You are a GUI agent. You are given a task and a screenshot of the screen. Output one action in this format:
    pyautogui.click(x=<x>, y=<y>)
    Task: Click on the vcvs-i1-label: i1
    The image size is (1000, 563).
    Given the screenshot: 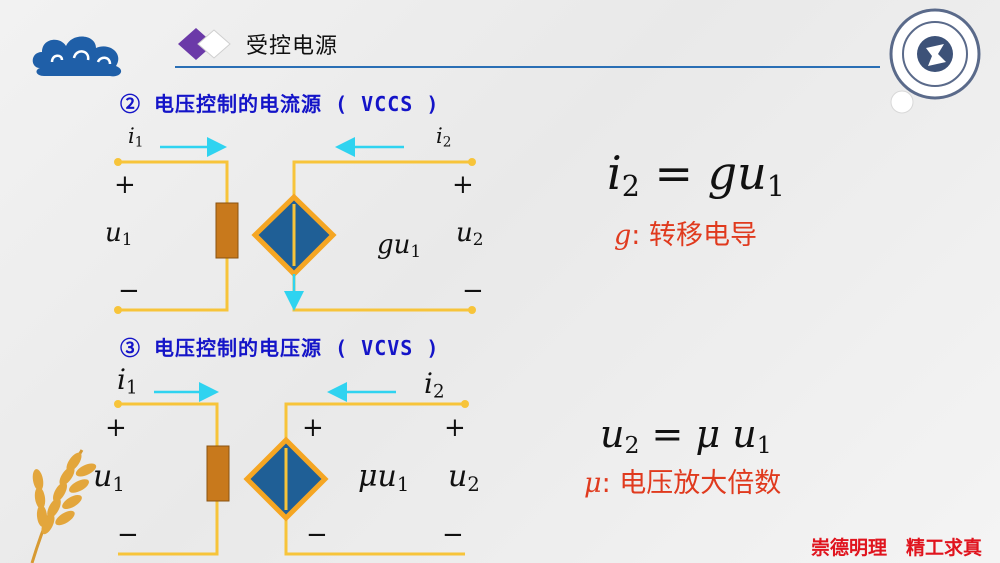 What is the action you would take?
    pyautogui.click(x=127, y=381)
    